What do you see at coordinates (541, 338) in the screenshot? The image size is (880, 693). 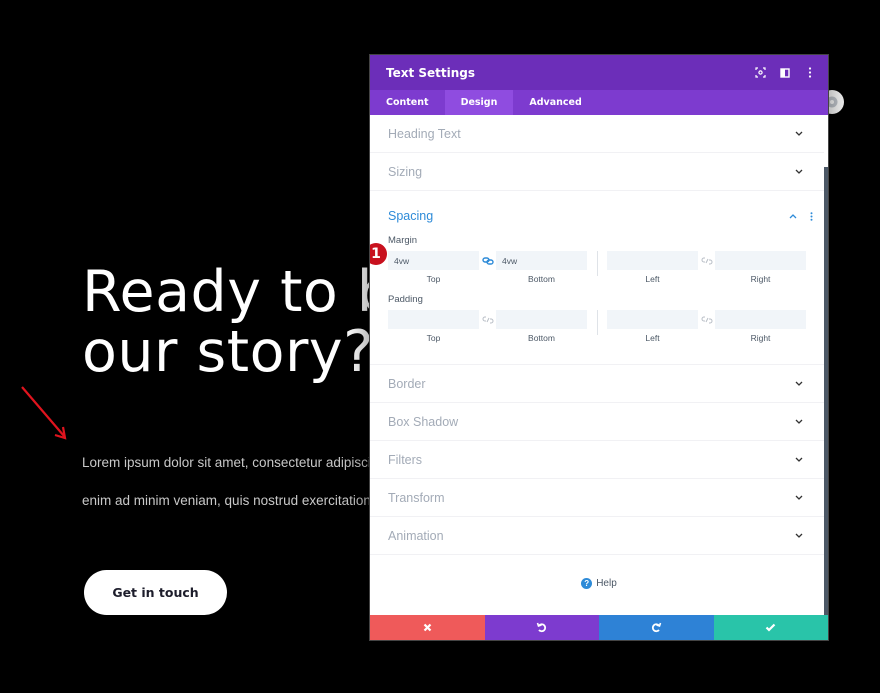 I see `padding-bottom-label: Bottom` at bounding box center [541, 338].